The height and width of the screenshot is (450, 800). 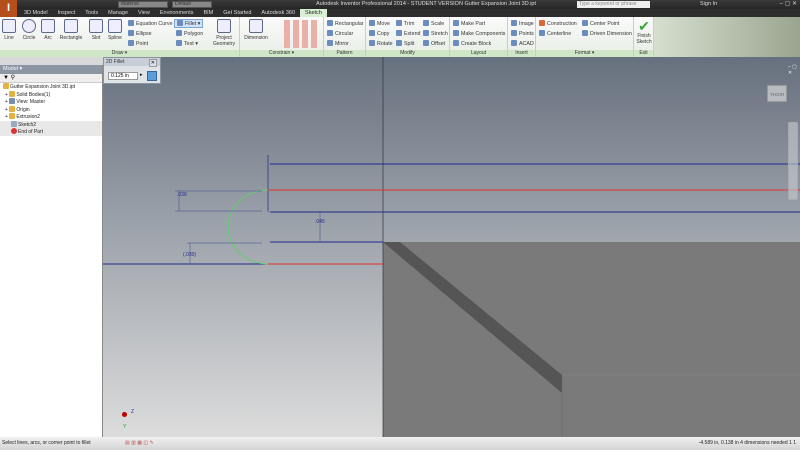 I want to click on tab-sketch: Sketch, so click(x=313, y=13).